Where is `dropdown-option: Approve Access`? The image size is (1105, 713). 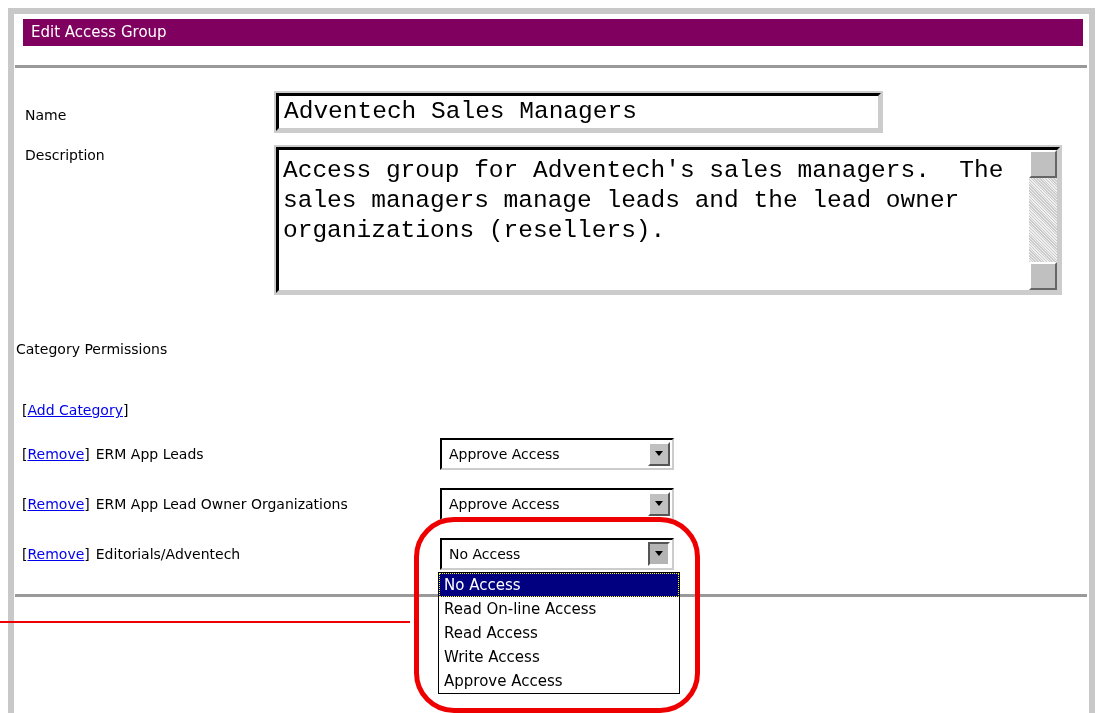 dropdown-option: Approve Access is located at coordinates (559, 680).